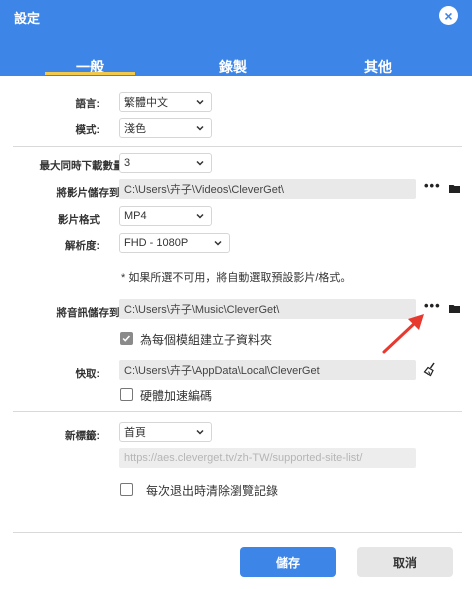 Image resolution: width=472 pixels, height=589 pixels. I want to click on audio-save-label: 將音訊儲存到:, so click(90, 313).